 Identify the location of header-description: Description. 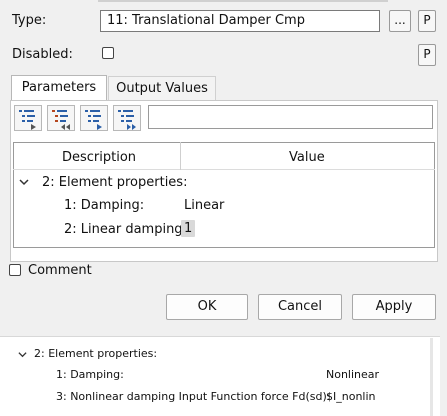
(99, 157).